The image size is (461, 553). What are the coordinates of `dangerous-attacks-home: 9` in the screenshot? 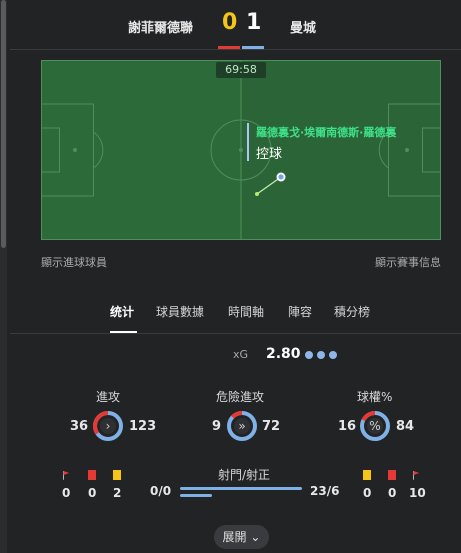 It's located at (217, 426).